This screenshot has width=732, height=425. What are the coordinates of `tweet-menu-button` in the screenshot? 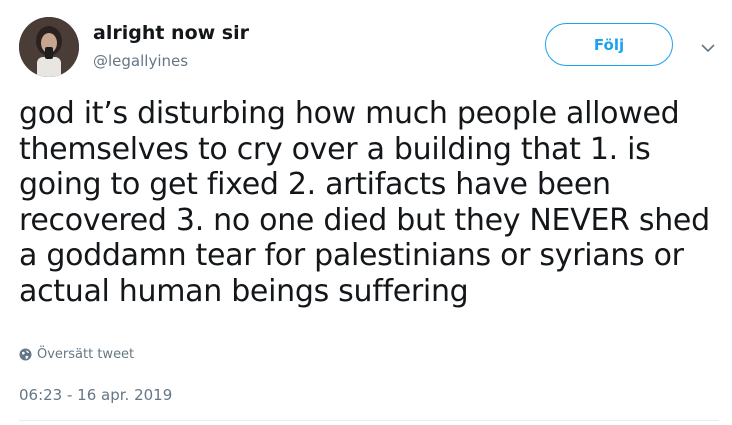 It's located at (708, 48).